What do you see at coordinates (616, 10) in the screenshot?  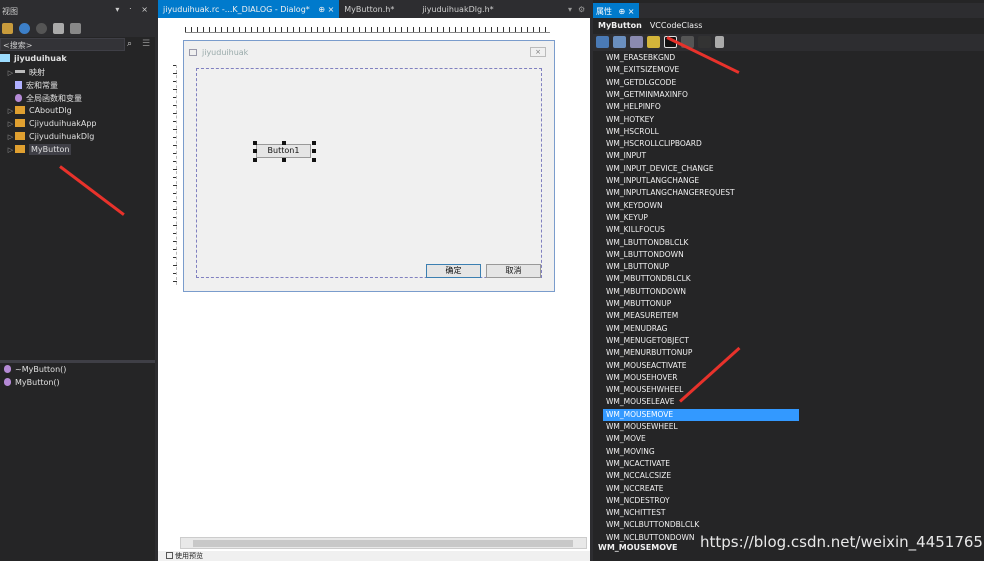 I see `properties-tab: 属性 ⊕ ×` at bounding box center [616, 10].